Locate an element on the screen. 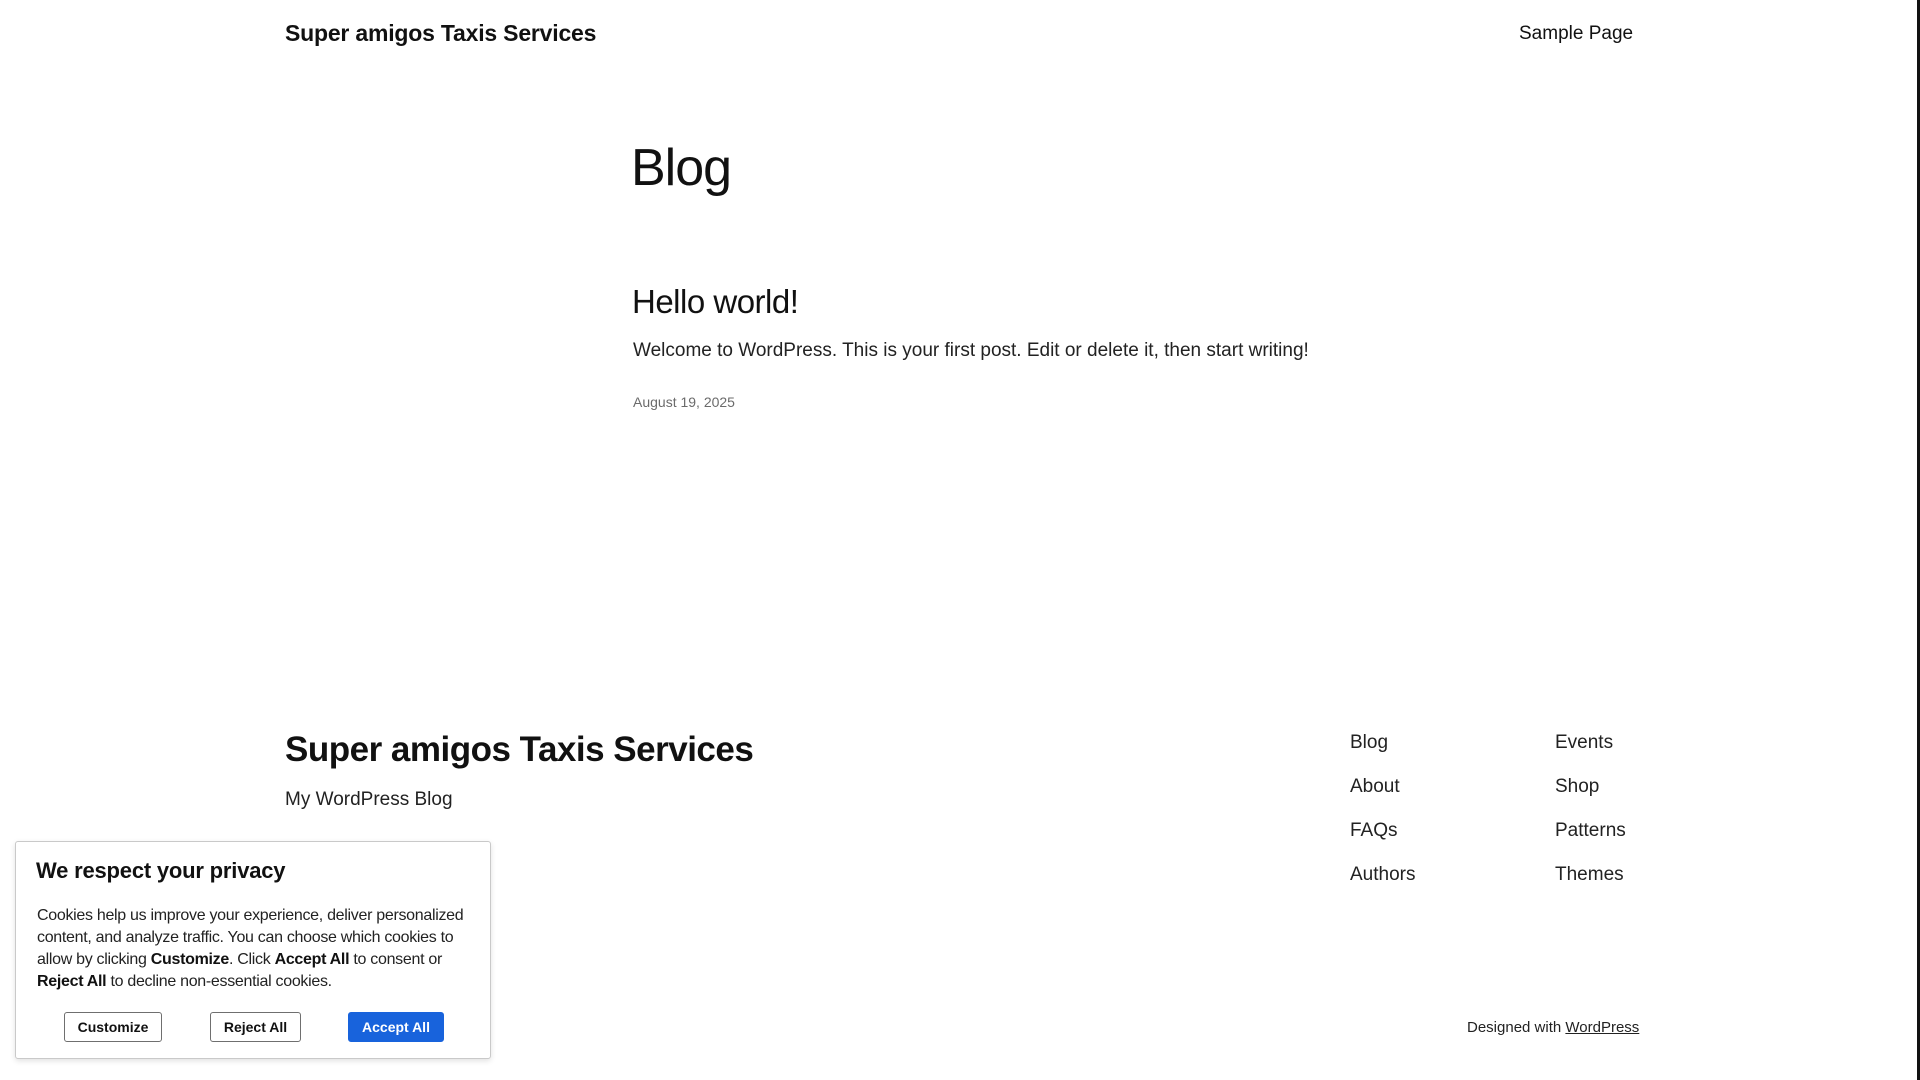 Image resolution: width=1920 pixels, height=1080 pixels. footer-tagline: My WordPress Blog is located at coordinates (369, 799).